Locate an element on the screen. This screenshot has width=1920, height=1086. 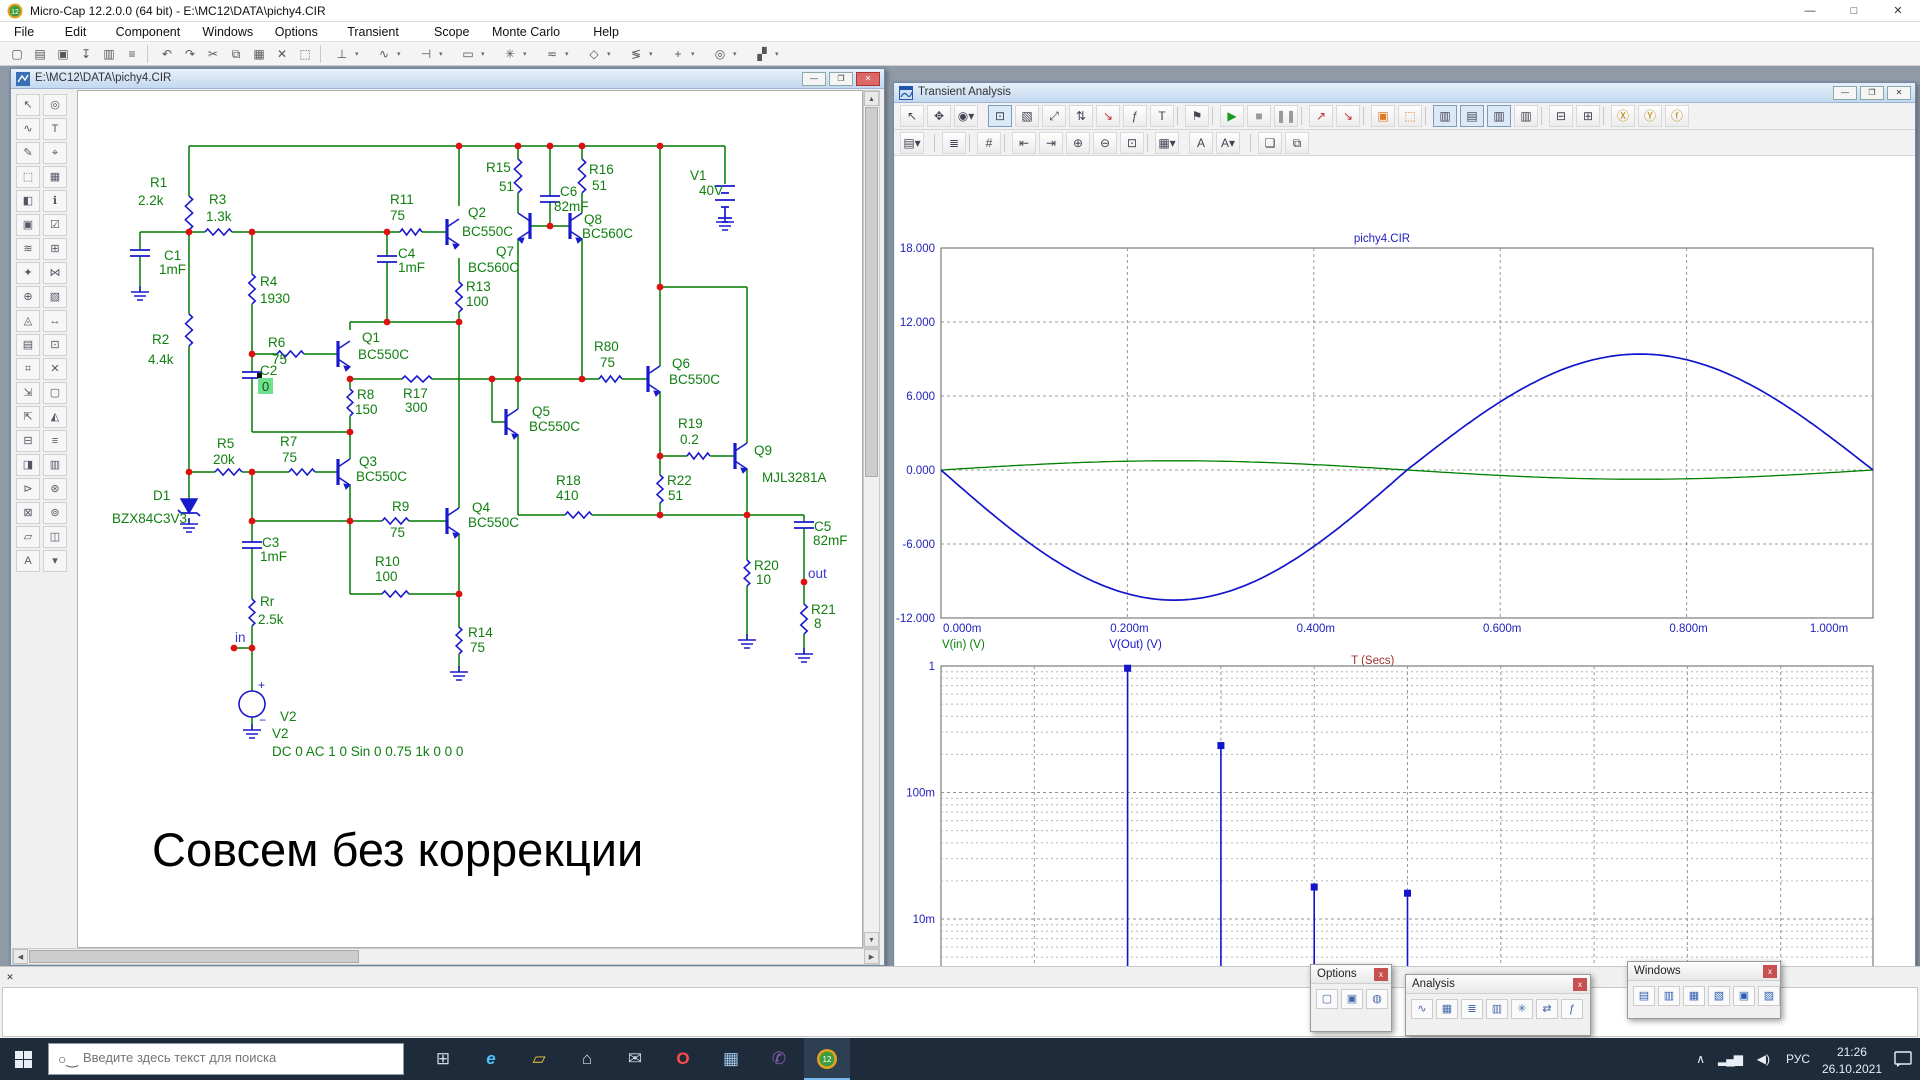
clock: 21:26 26.10.2021 is located at coordinates (1852, 1061).